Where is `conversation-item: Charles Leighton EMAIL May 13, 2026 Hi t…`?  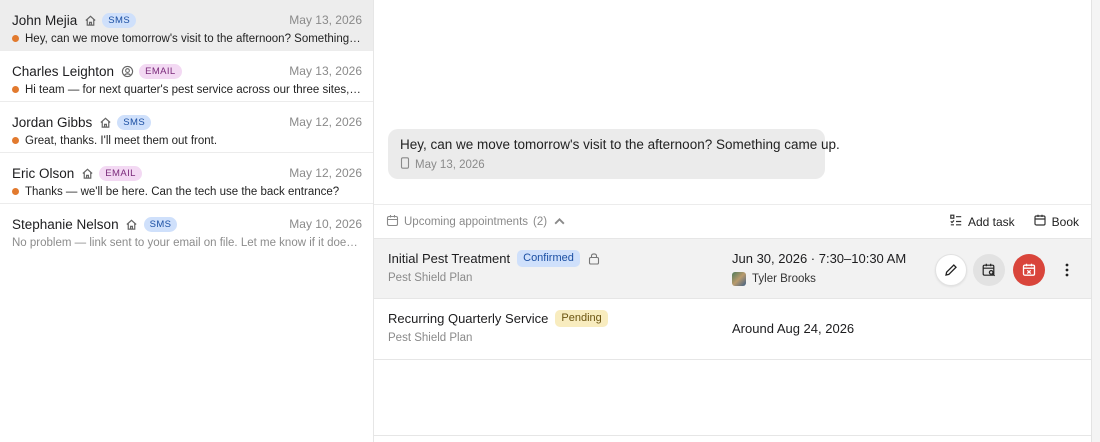 conversation-item: Charles Leighton EMAIL May 13, 2026 Hi t… is located at coordinates (186, 76).